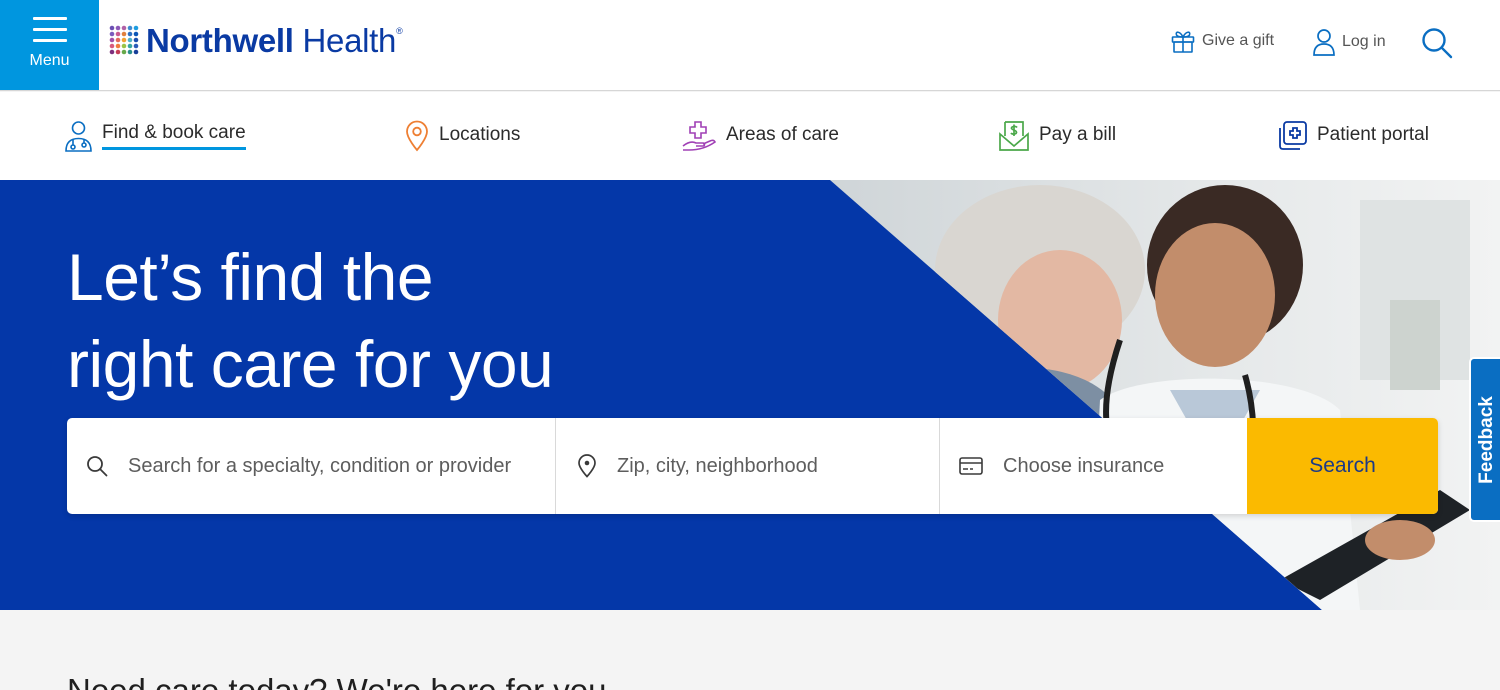  What do you see at coordinates (250, 277) in the screenshot?
I see `hero-heading-line-1: Let’s find the` at bounding box center [250, 277].